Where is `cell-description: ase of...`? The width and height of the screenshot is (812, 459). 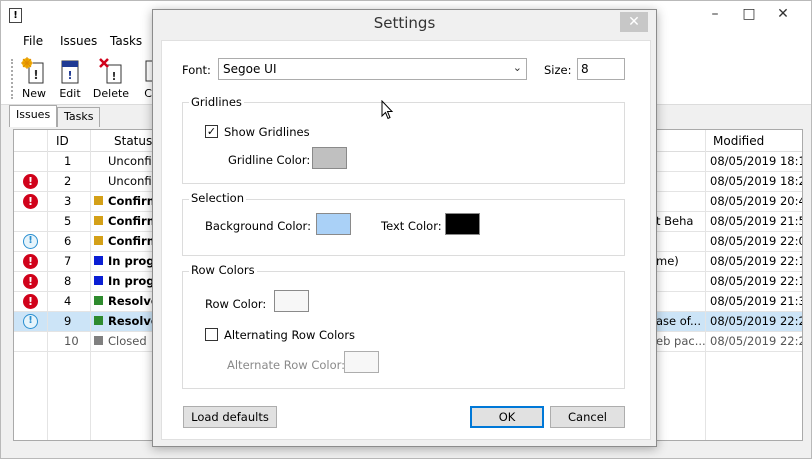
cell-description: ase of... is located at coordinates (678, 321).